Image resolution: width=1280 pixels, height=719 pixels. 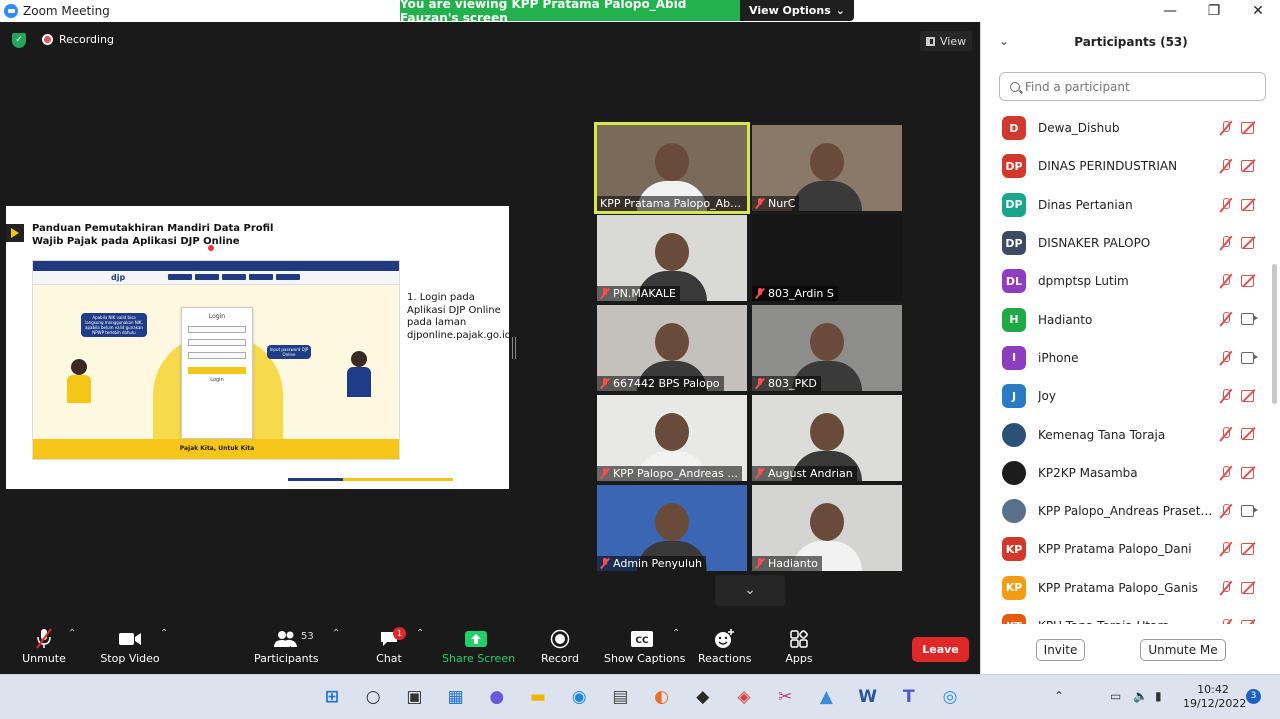 What do you see at coordinates (1115, 696) in the screenshot?
I see `display-icon: ▭` at bounding box center [1115, 696].